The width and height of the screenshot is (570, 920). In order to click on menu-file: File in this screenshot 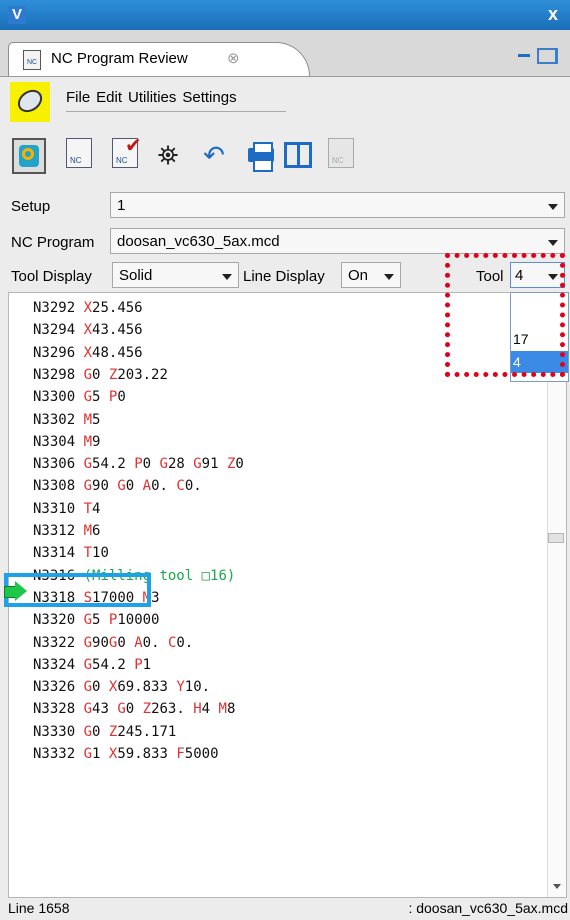, I will do `click(78, 97)`.